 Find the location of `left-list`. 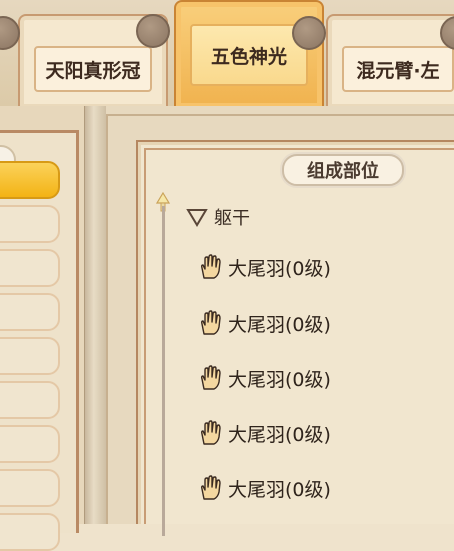

left-list is located at coordinates (39, 340).